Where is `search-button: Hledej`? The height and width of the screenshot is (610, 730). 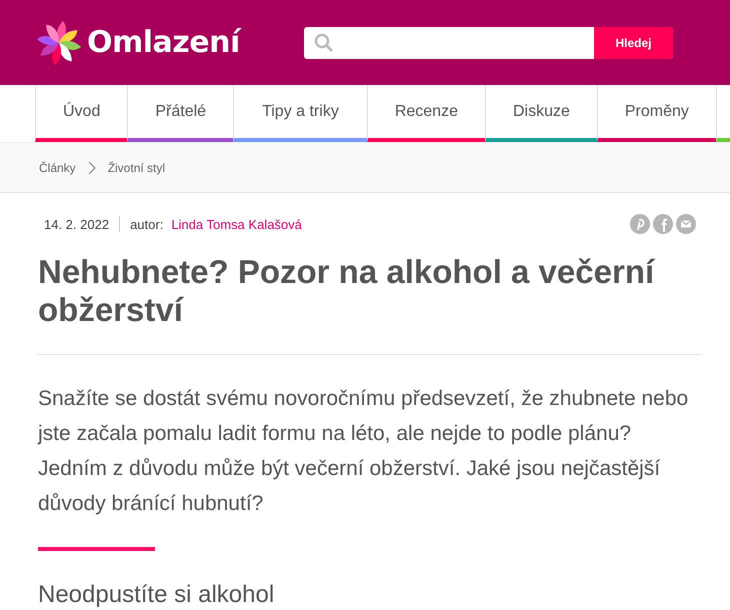 search-button: Hledej is located at coordinates (633, 42).